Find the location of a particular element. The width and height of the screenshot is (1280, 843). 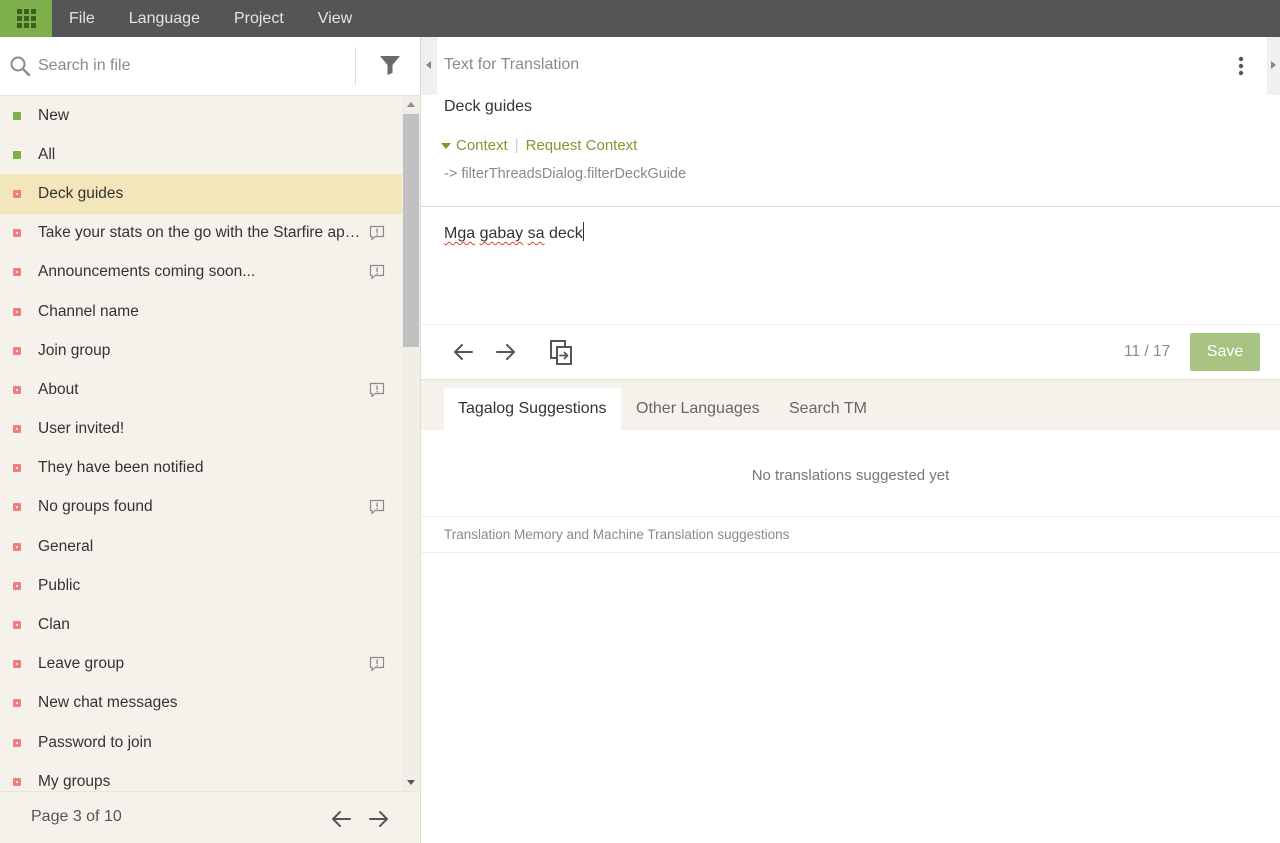

menubar: File Language Project View is located at coordinates (640, 18).